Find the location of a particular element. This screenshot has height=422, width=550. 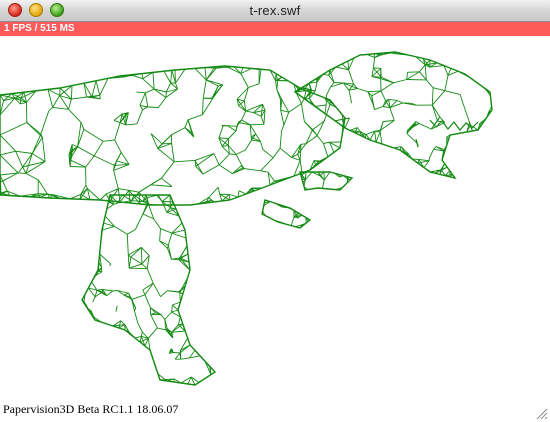

version-text: Papervision3D Beta RC1.1 18.06.07 is located at coordinates (91, 409).